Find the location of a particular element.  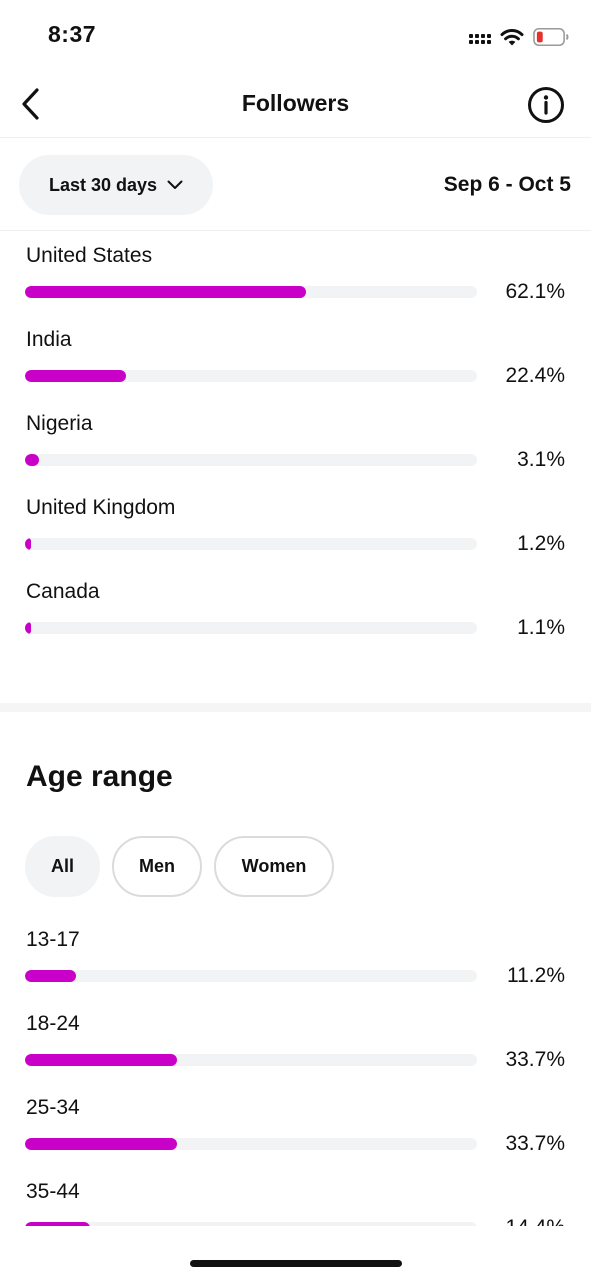

section-divider is located at coordinates (295, 707).